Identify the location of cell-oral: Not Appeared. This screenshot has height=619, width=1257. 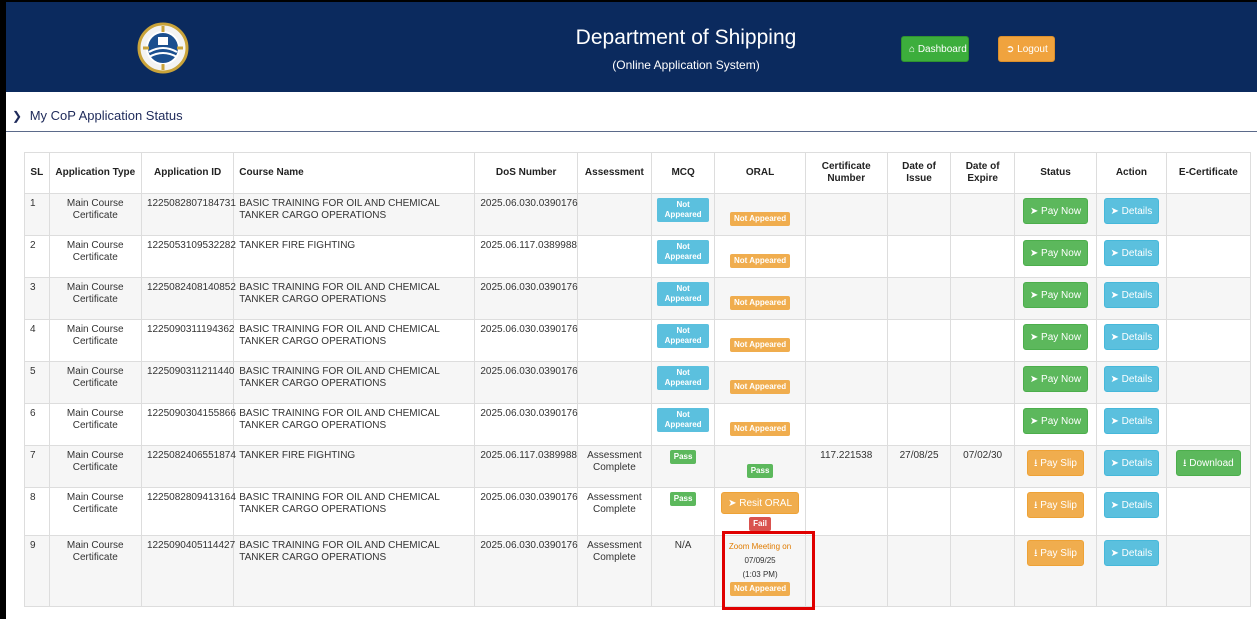
(760, 214).